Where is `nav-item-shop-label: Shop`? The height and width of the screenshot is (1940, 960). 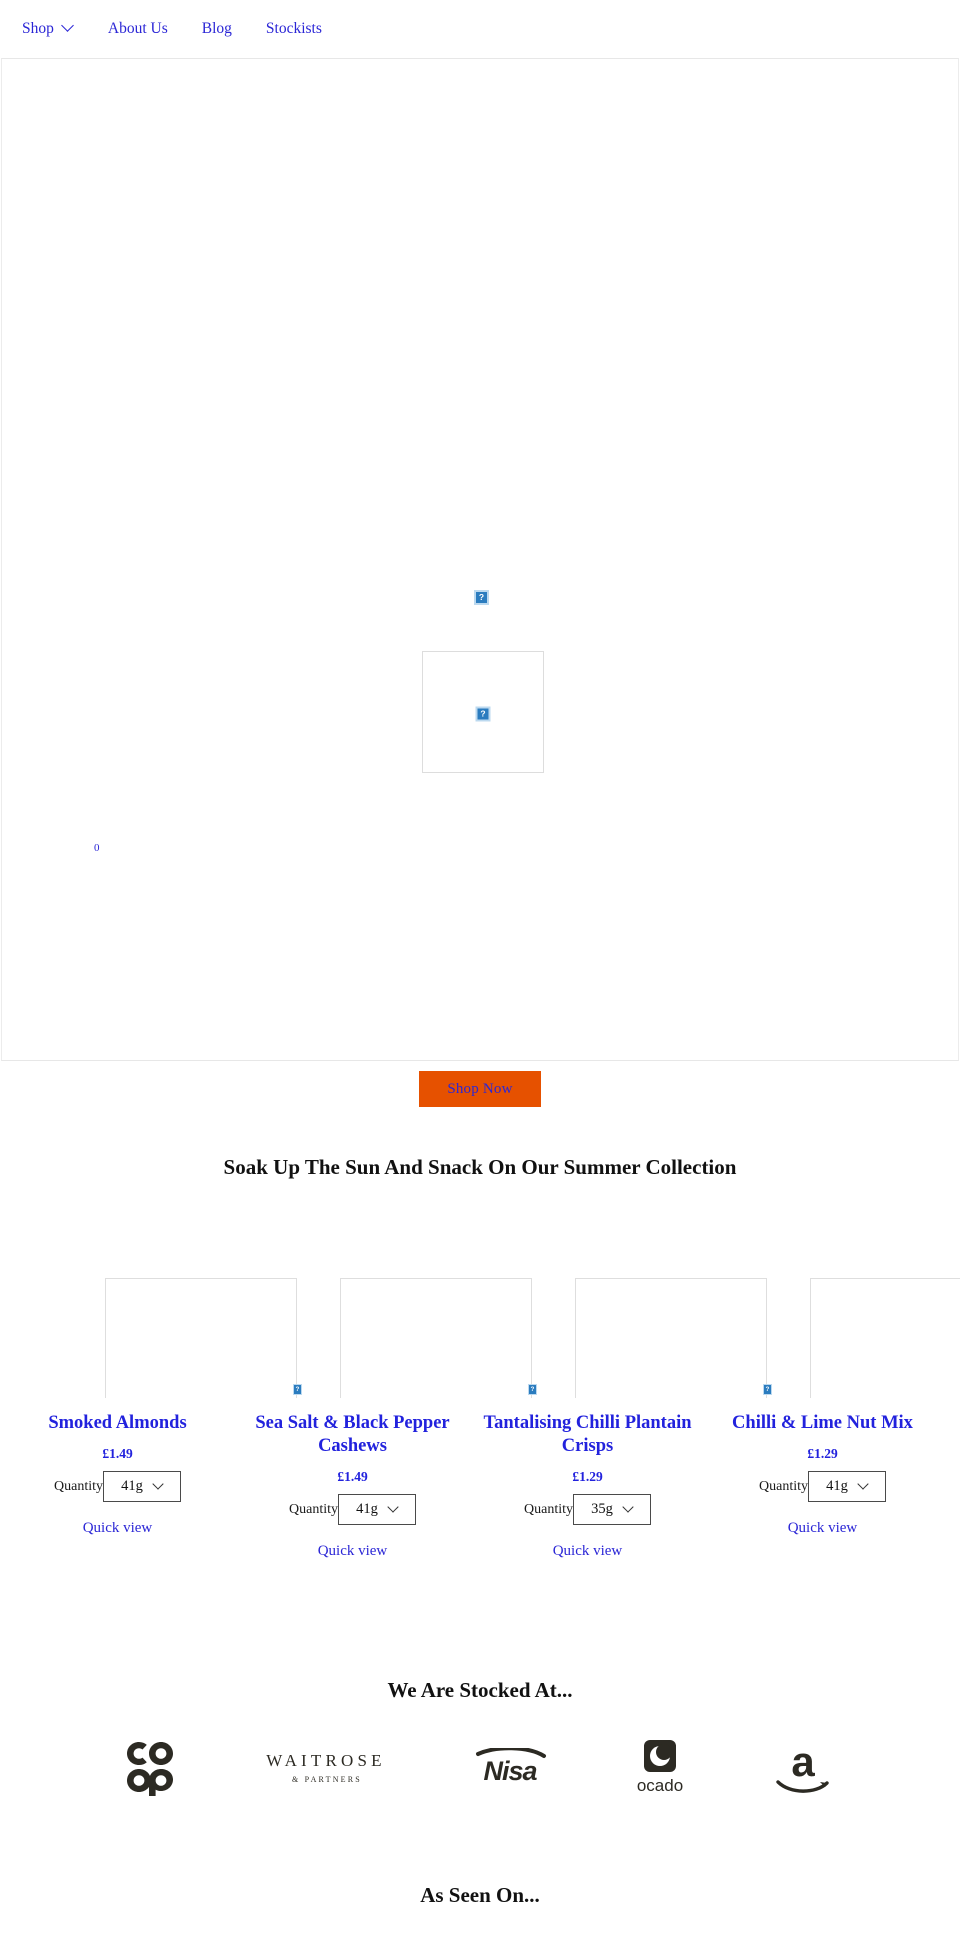 nav-item-shop-label: Shop is located at coordinates (38, 28).